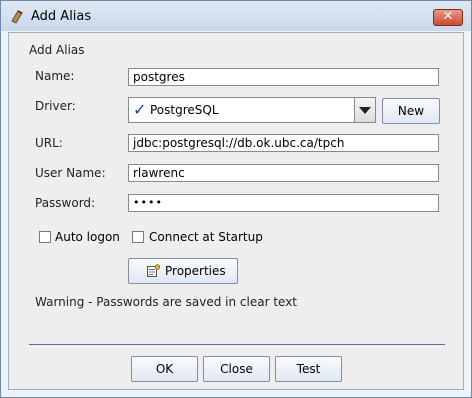 Image resolution: width=472 pixels, height=398 pixels. I want to click on connect-startup-checkbox, so click(138, 237).